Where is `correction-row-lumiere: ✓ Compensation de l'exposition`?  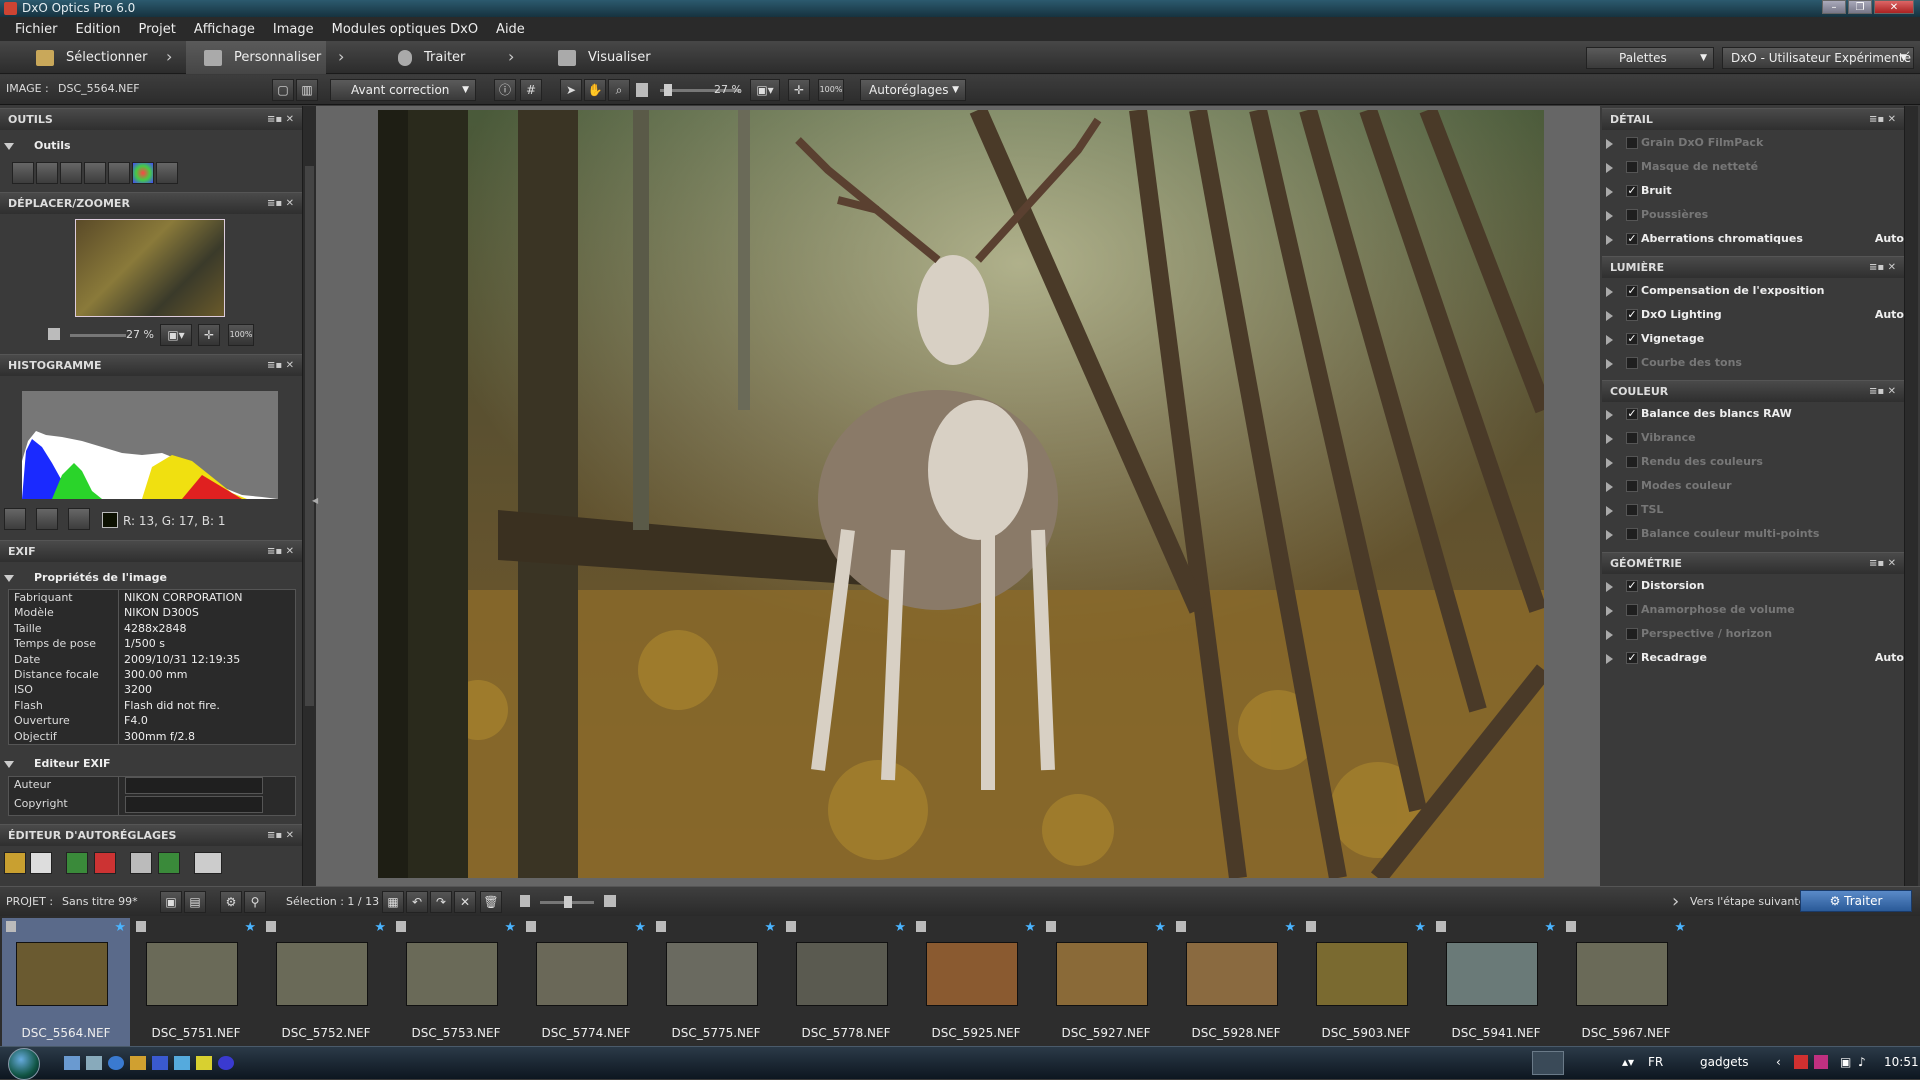 correction-row-lumiere: ✓ Compensation de l'exposition is located at coordinates (1755, 291).